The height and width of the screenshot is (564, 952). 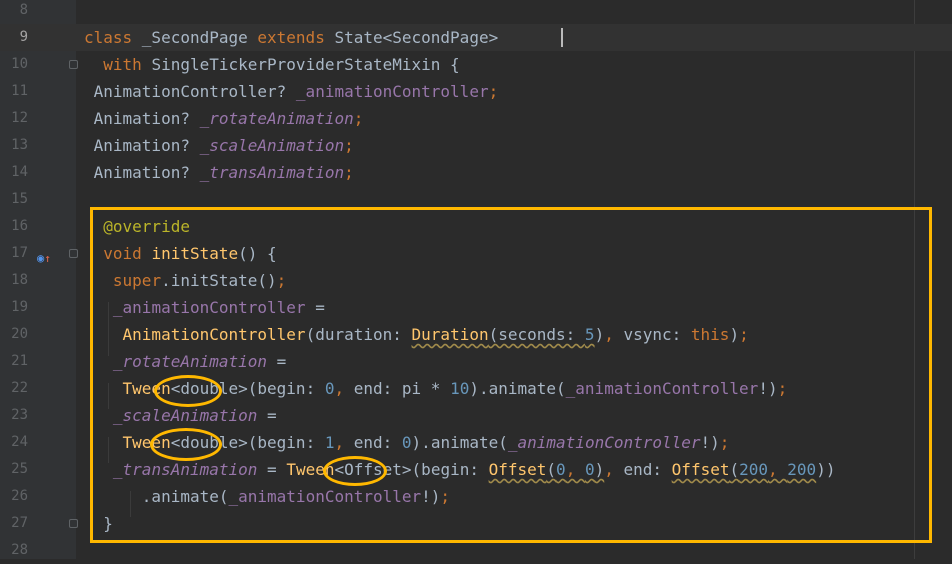 I want to click on line-number: 14, so click(x=14, y=172).